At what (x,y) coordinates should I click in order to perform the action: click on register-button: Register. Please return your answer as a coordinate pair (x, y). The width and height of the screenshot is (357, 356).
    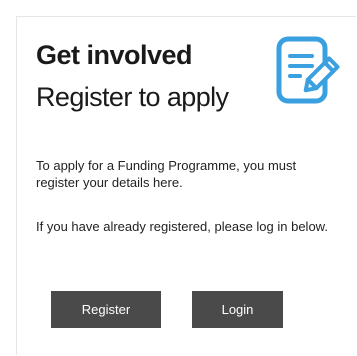
    Looking at the image, I should click on (106, 309).